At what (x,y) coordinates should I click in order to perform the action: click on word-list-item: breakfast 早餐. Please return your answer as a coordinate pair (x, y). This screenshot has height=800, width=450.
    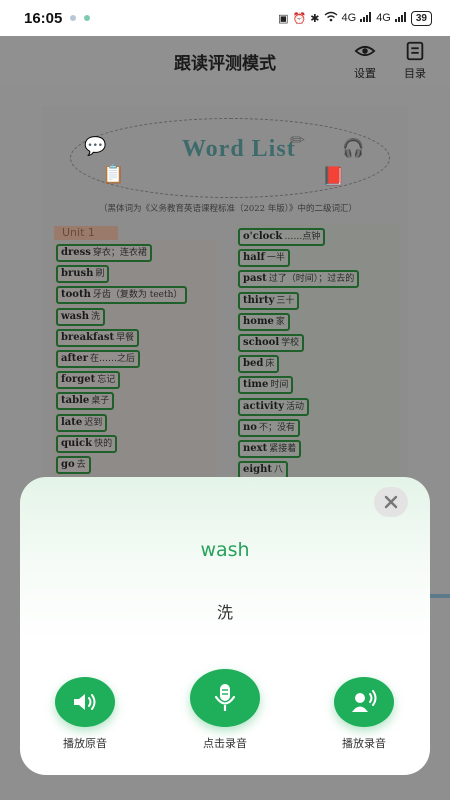
    Looking at the image, I should click on (98, 337).